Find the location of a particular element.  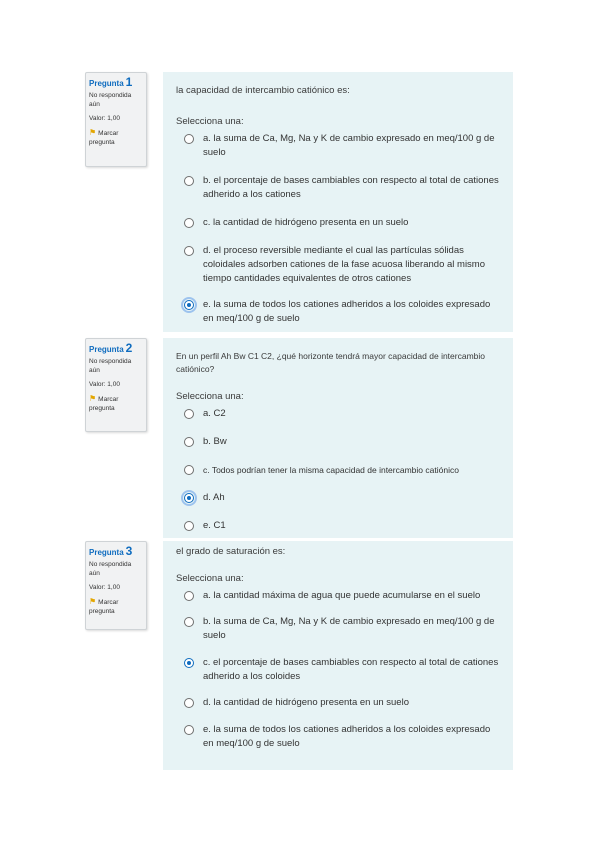

answer-option: b. Bw is located at coordinates (339, 442).